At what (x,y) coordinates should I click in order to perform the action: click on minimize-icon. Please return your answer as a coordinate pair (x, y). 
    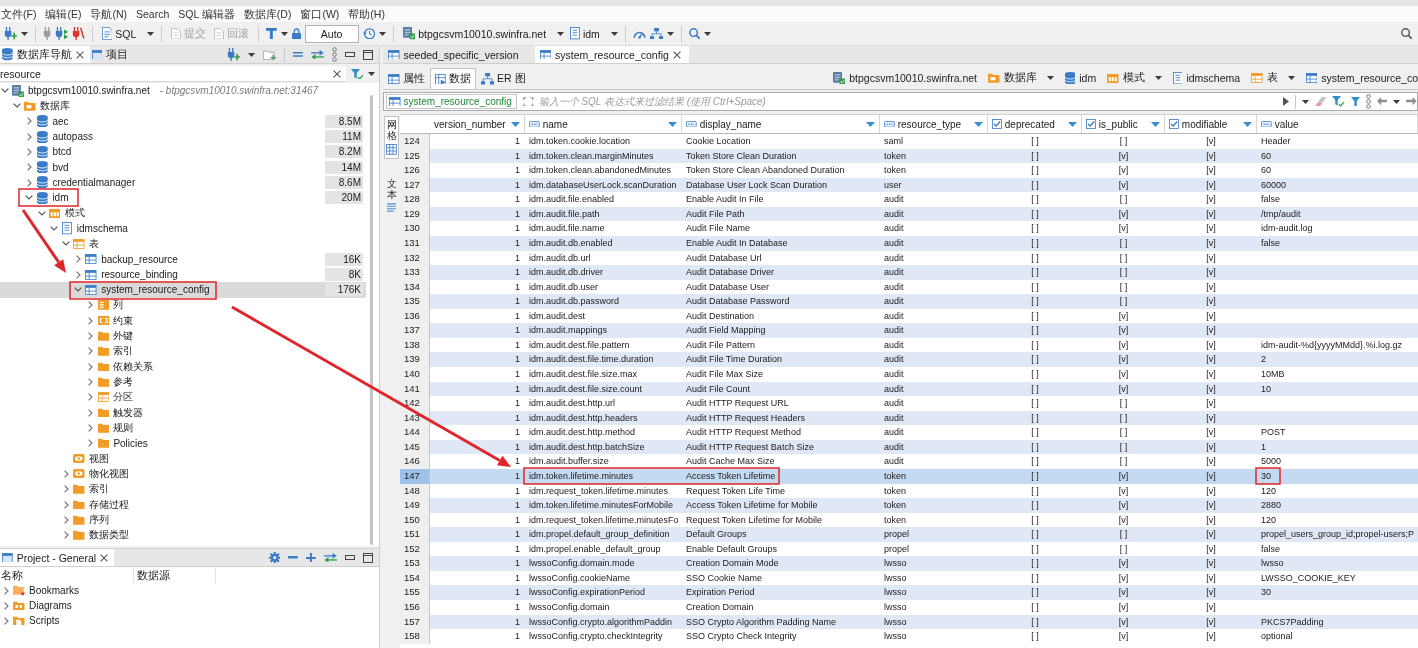
    Looking at the image, I should click on (350, 54).